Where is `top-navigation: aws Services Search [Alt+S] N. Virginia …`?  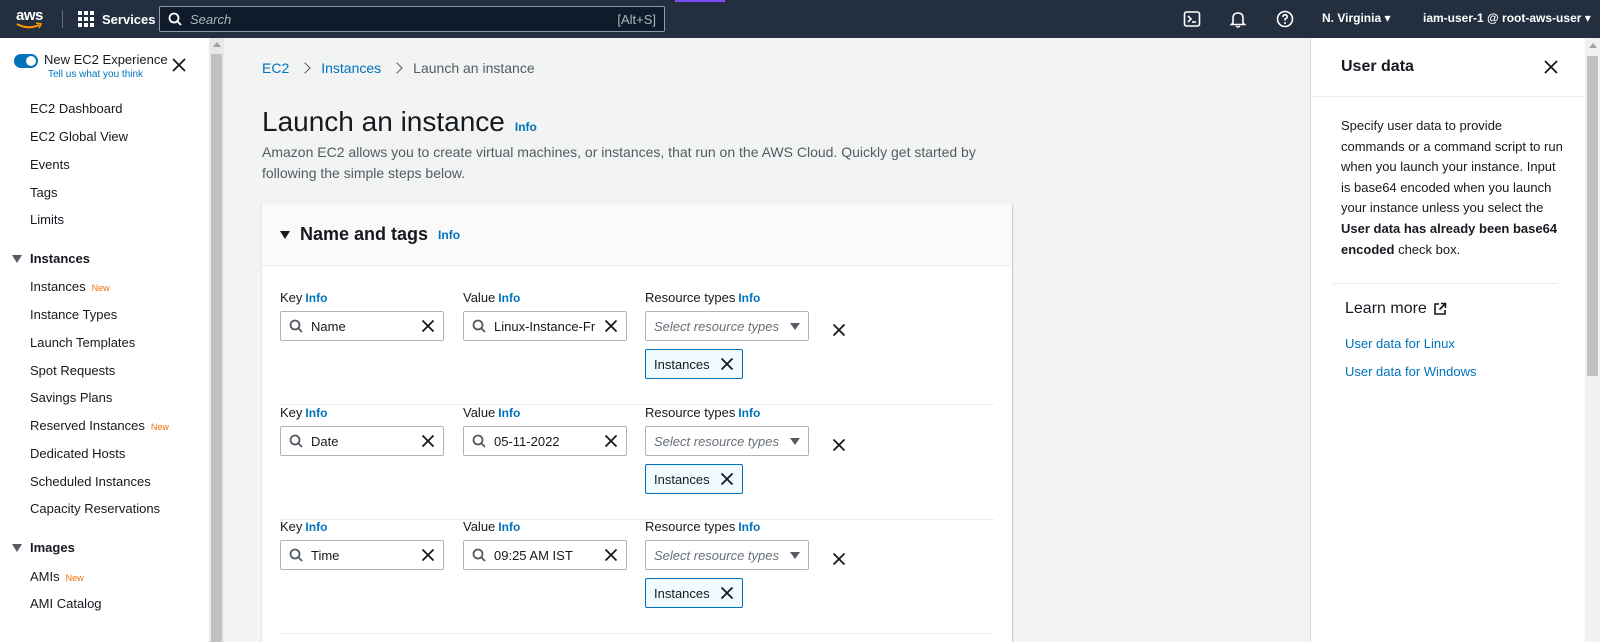
top-navigation: aws Services Search [Alt+S] N. Virginia … is located at coordinates (800, 19).